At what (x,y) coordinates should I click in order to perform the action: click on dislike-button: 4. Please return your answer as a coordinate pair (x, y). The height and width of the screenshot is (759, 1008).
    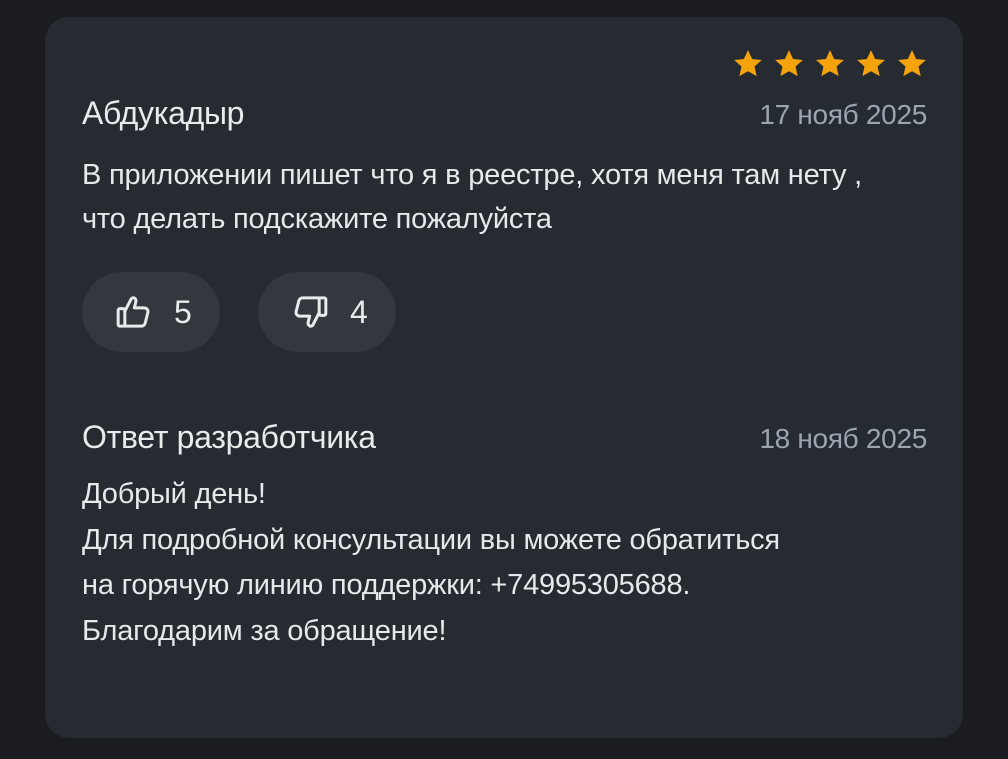
    Looking at the image, I should click on (327, 312).